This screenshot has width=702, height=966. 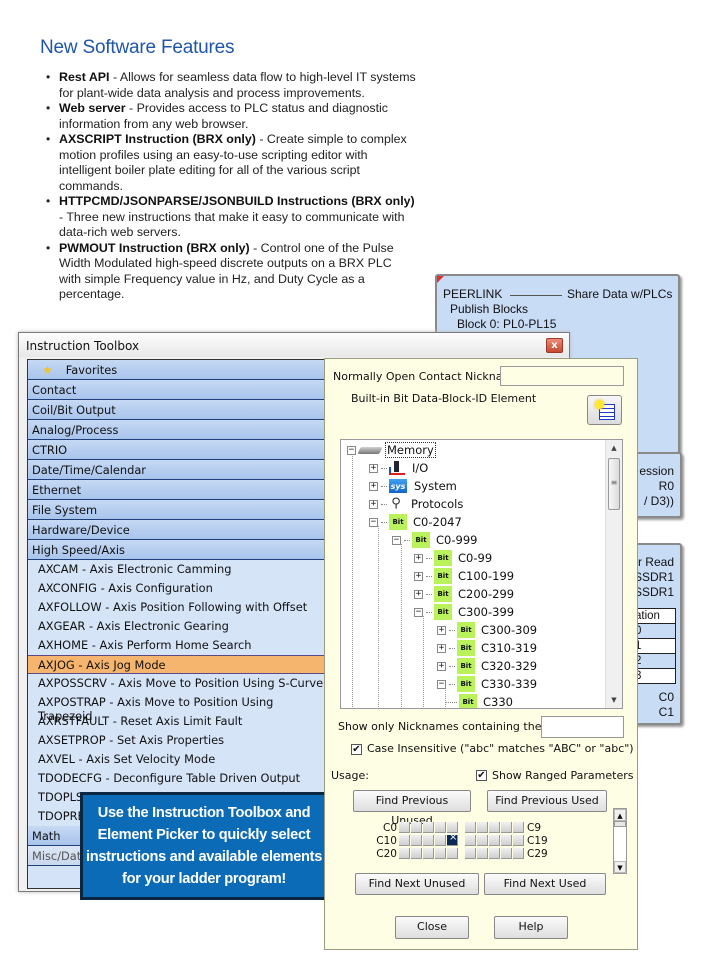 I want to click on case-insensitive-checkbox: ✔, so click(x=356, y=749).